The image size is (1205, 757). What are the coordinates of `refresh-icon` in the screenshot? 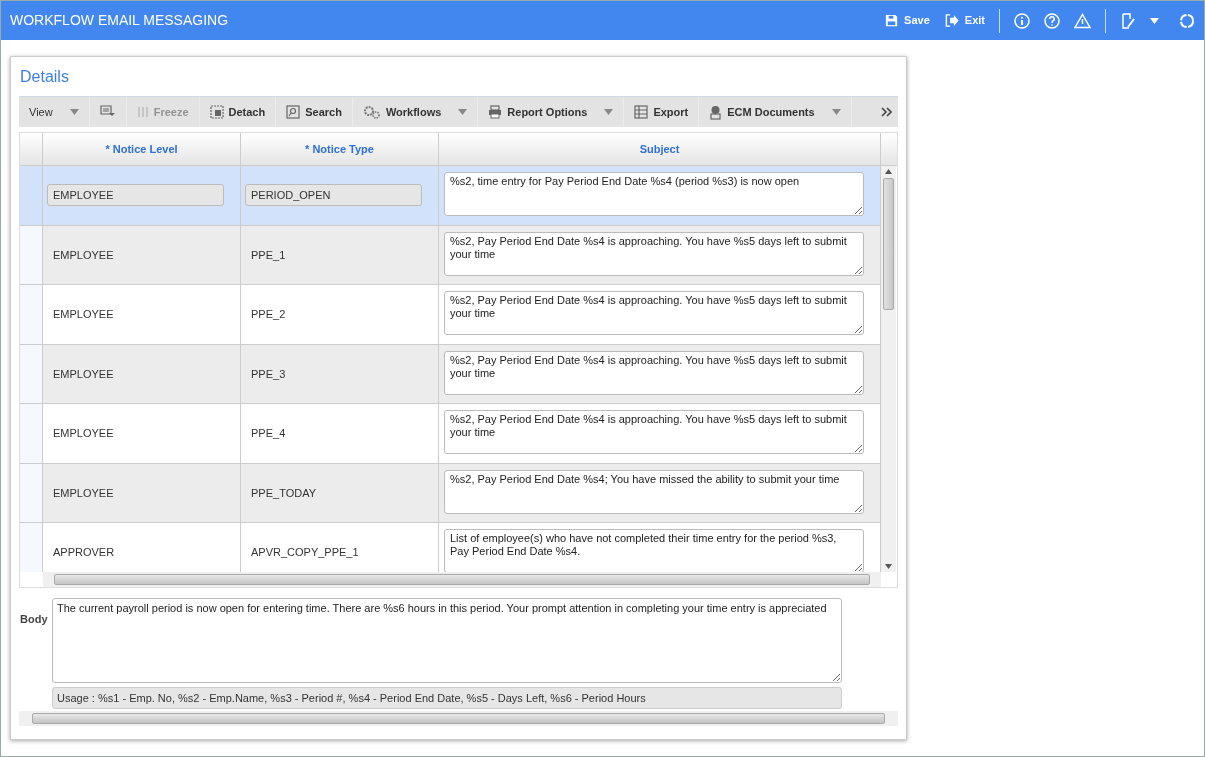 It's located at (1187, 20).